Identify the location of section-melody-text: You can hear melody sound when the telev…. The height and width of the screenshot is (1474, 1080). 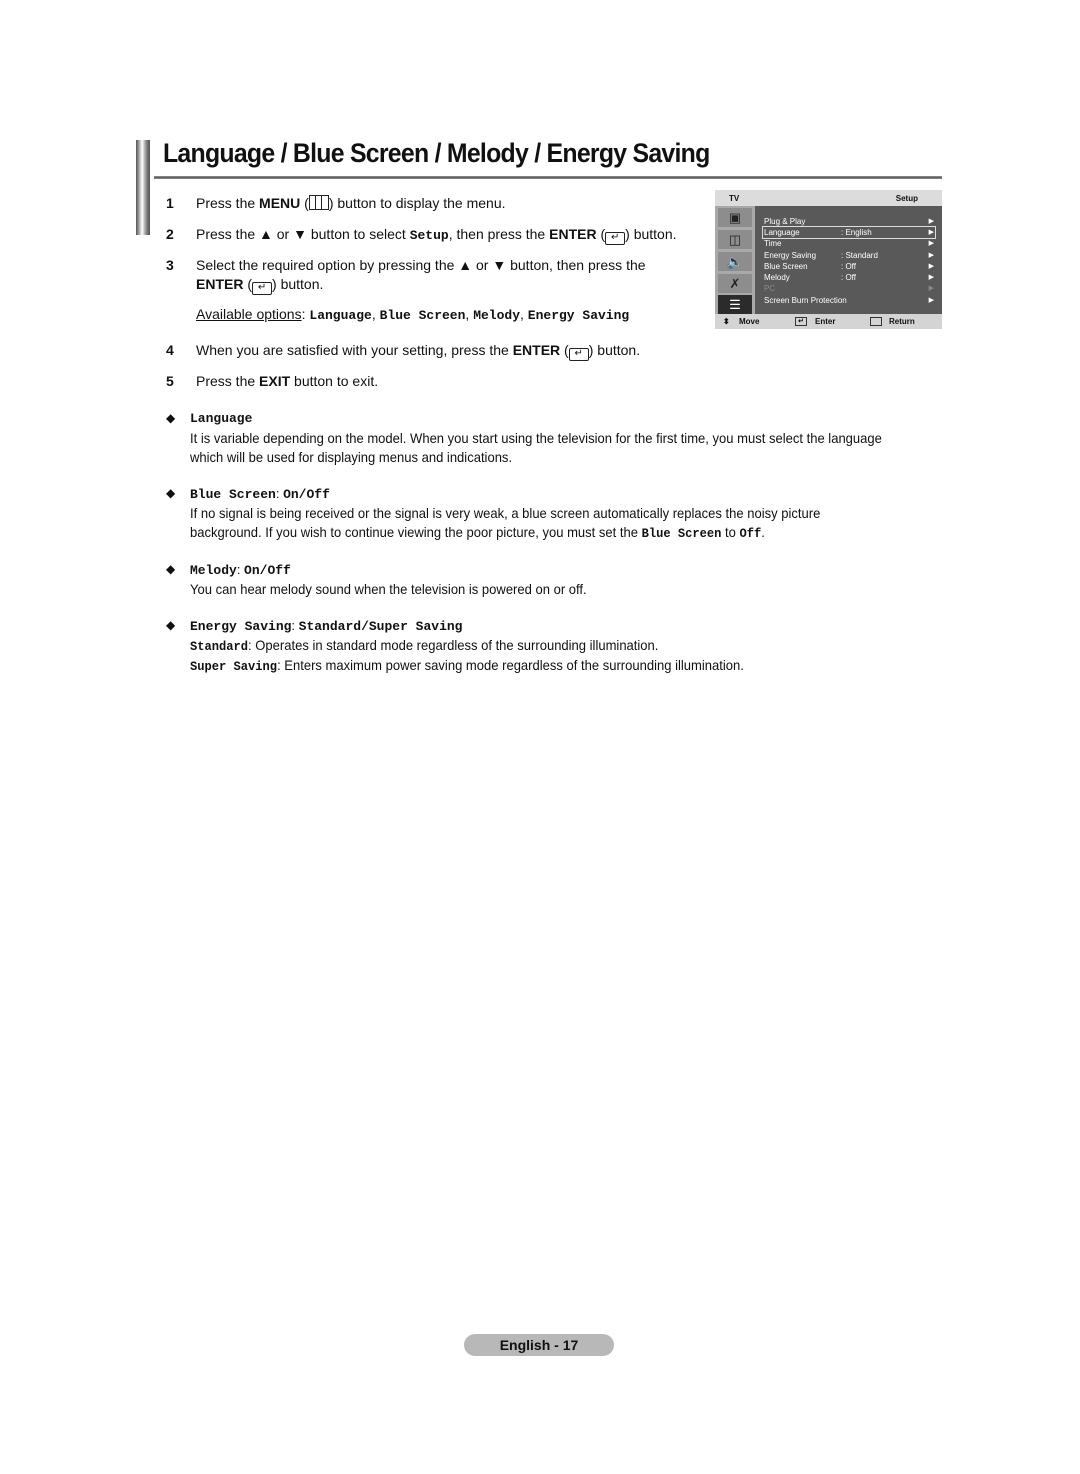
(388, 589).